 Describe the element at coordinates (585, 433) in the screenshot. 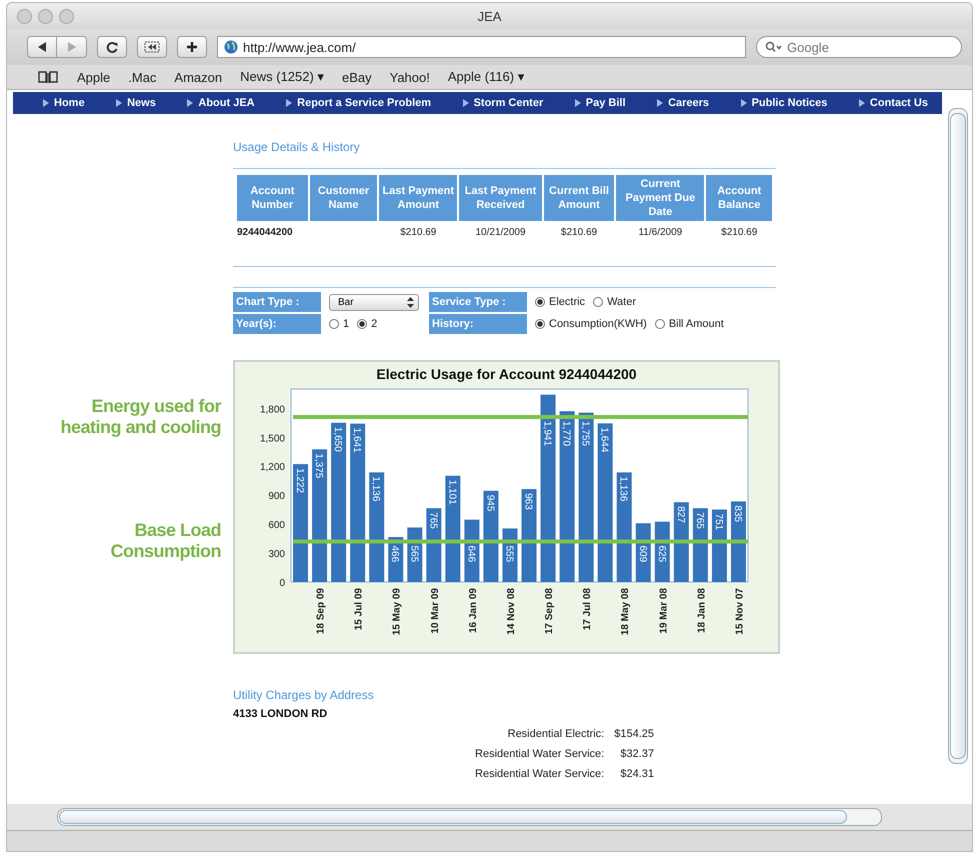

I see `bar-value-label: 1,755` at that location.